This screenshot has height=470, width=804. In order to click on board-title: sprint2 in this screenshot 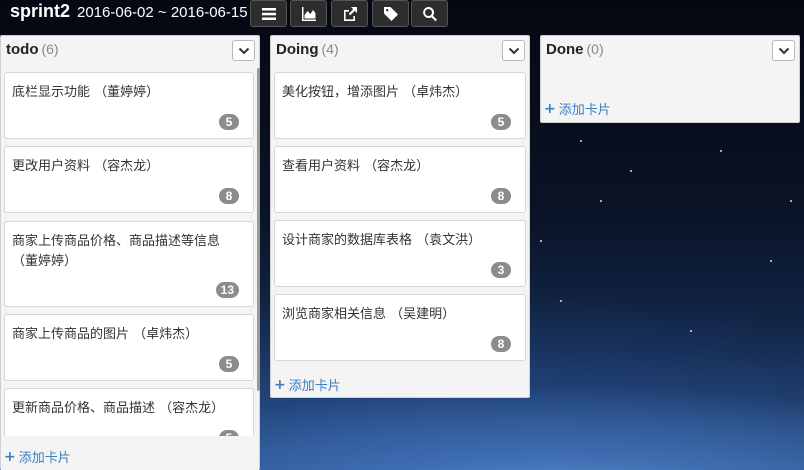, I will do `click(40, 11)`.